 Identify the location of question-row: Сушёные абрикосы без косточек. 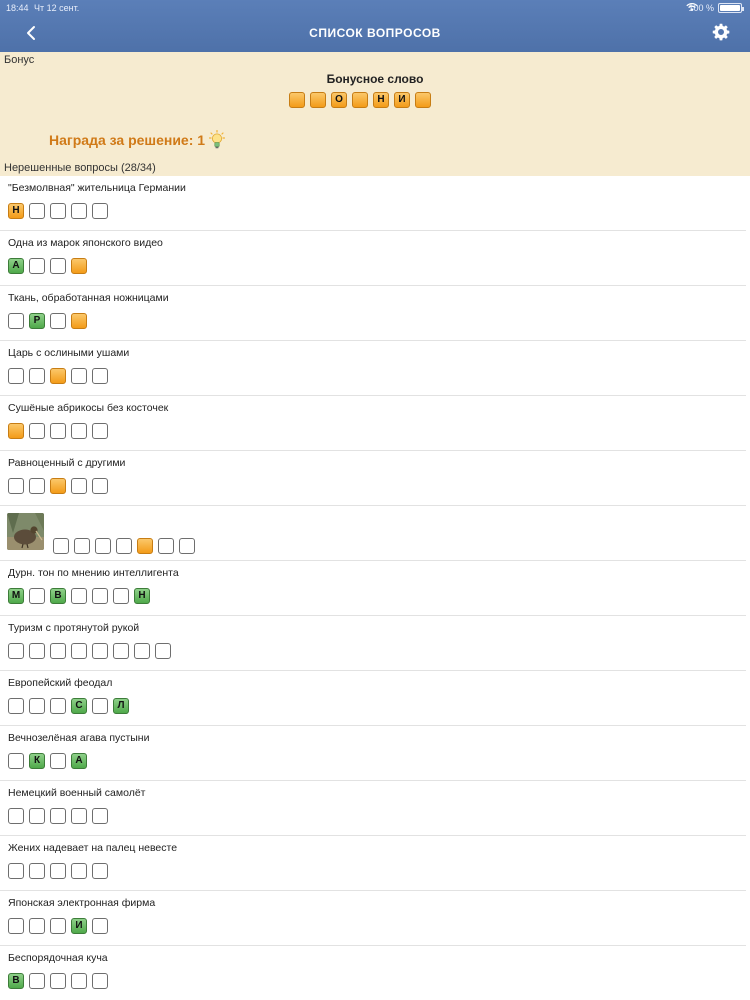
(373, 423).